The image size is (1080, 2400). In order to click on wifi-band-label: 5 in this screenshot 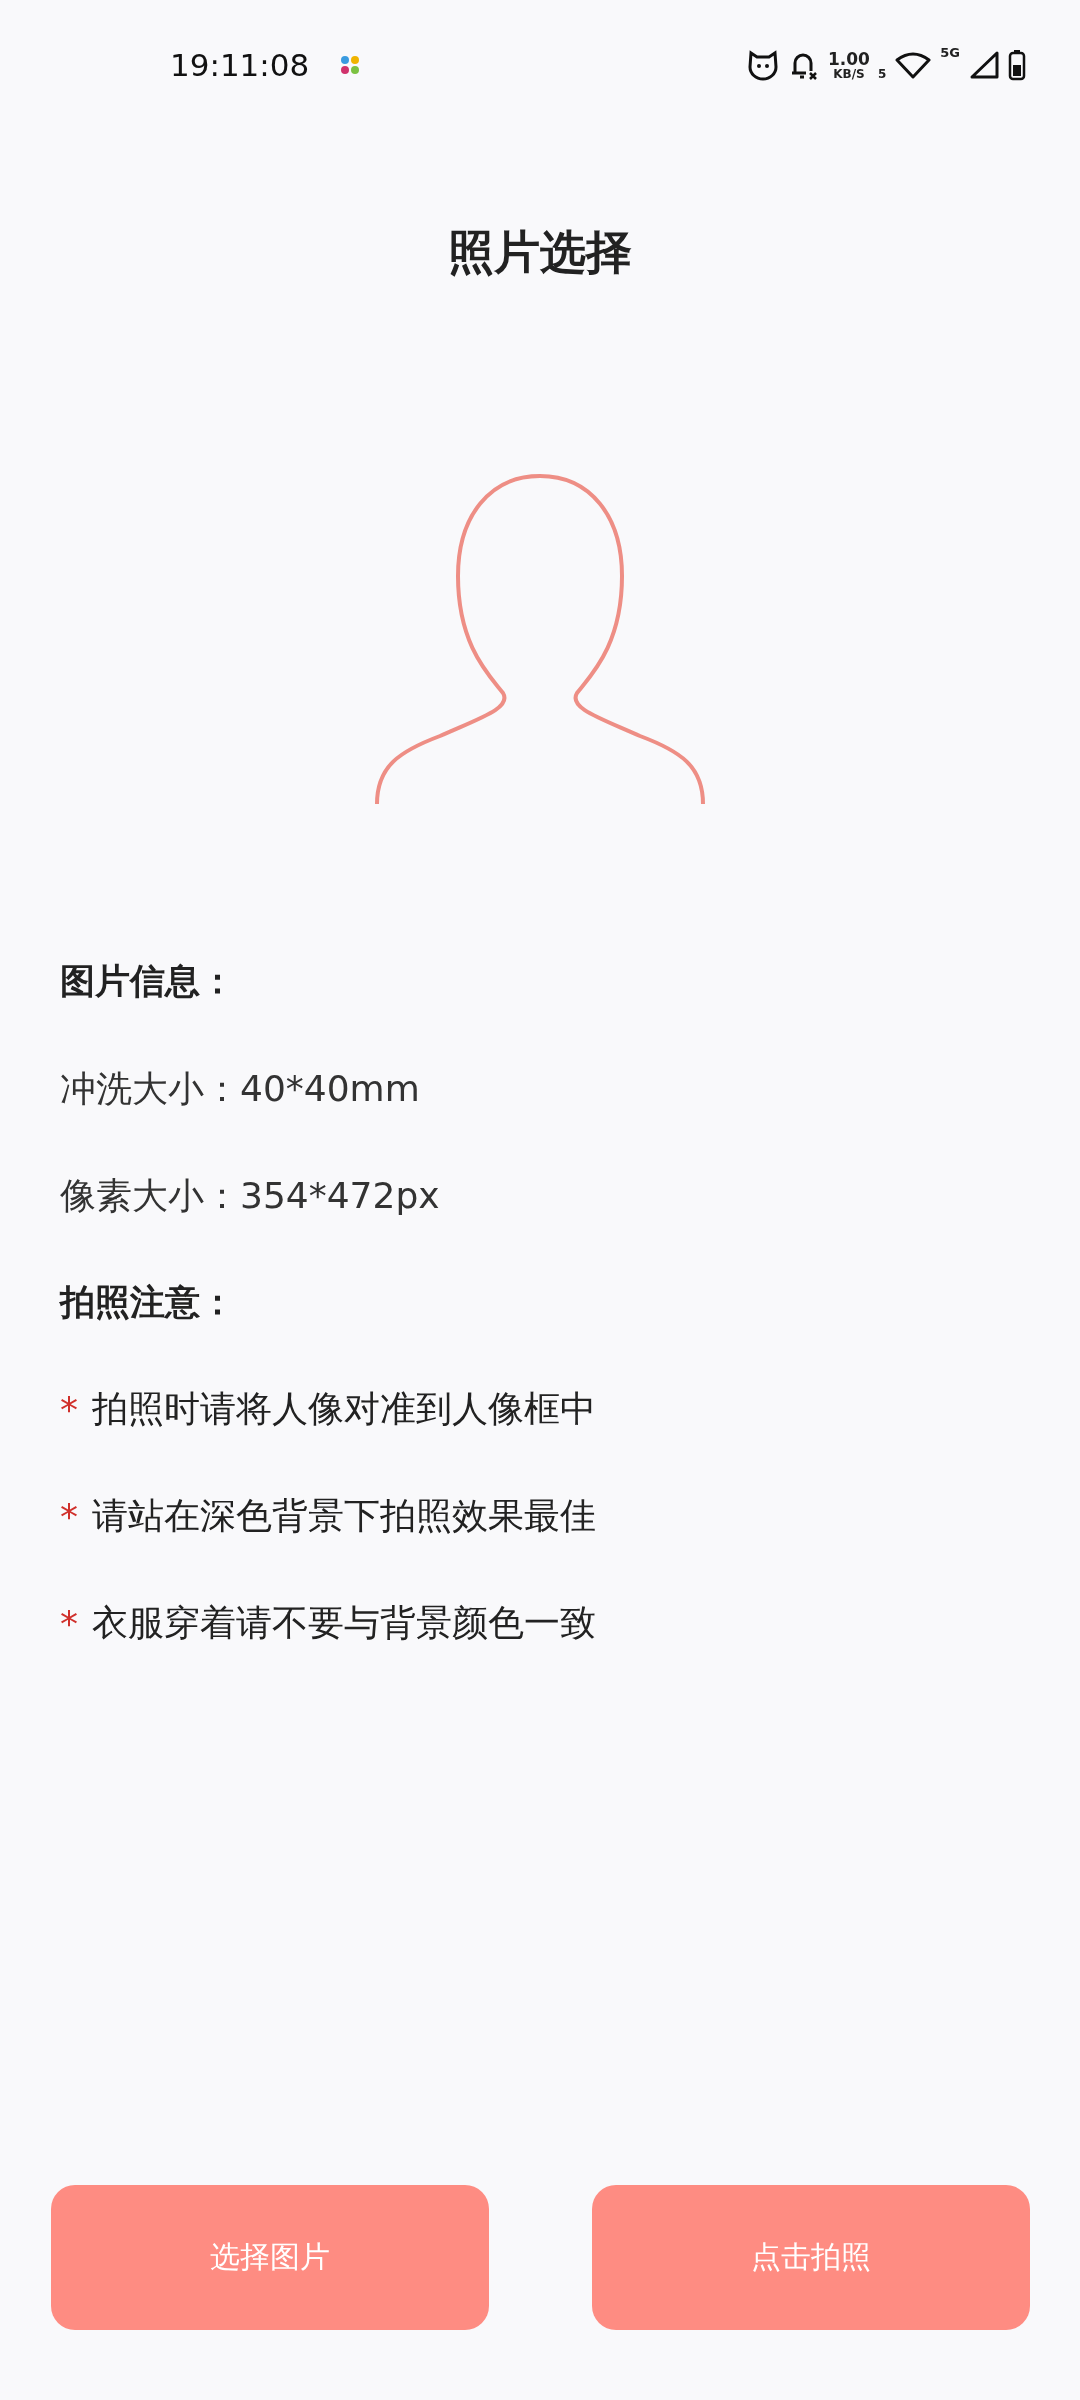, I will do `click(882, 74)`.